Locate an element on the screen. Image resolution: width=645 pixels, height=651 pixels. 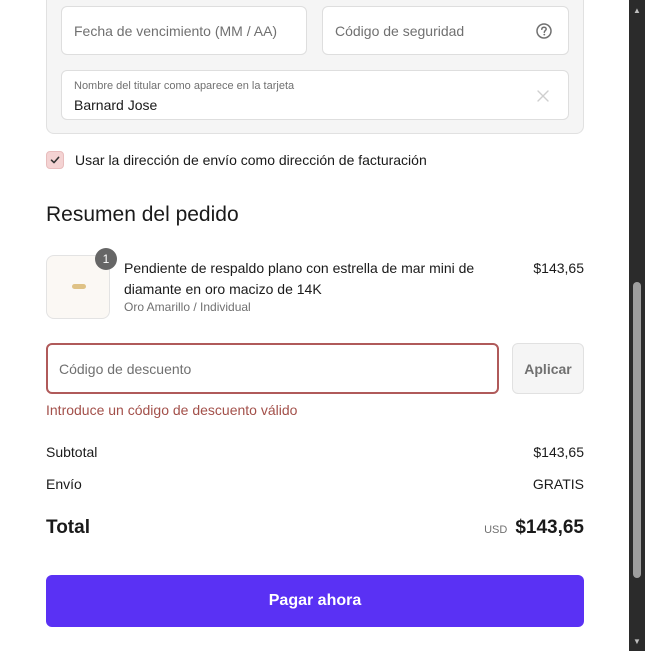
shipping-label: Envío is located at coordinates (64, 484).